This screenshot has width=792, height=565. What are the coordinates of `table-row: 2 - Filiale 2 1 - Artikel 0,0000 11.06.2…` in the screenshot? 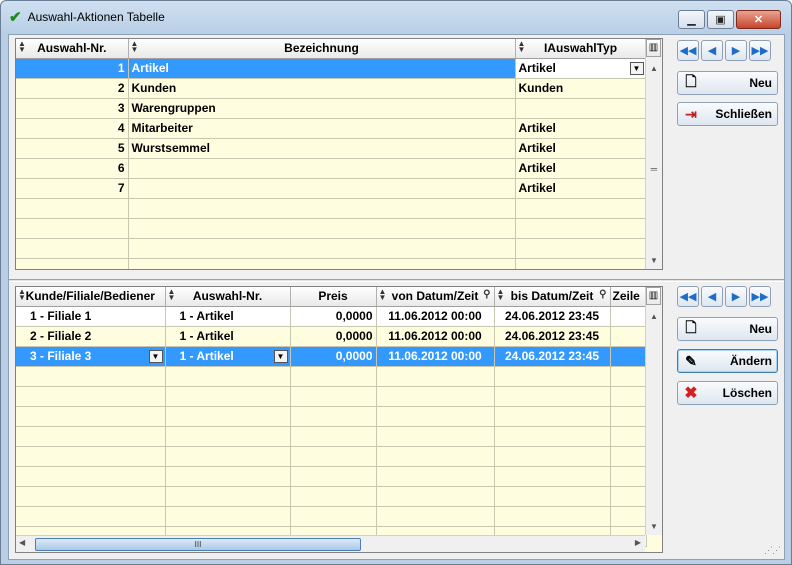 It's located at (331, 336).